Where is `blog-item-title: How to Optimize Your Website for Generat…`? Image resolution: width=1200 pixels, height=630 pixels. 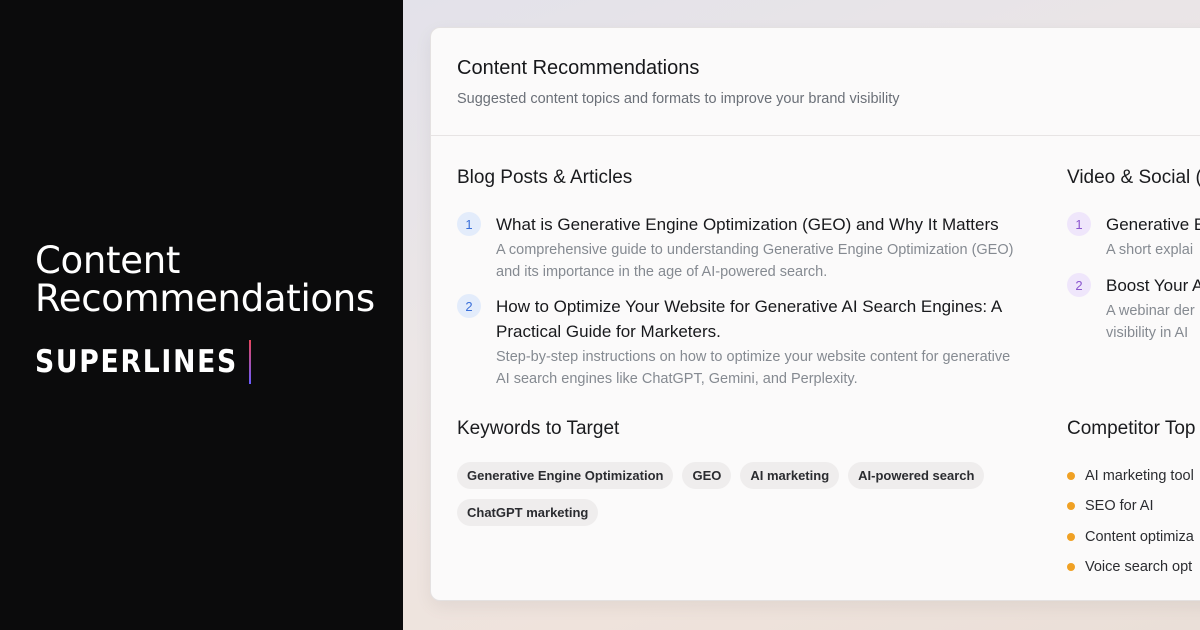 blog-item-title: How to Optimize Your Website for Generat… is located at coordinates (749, 319).